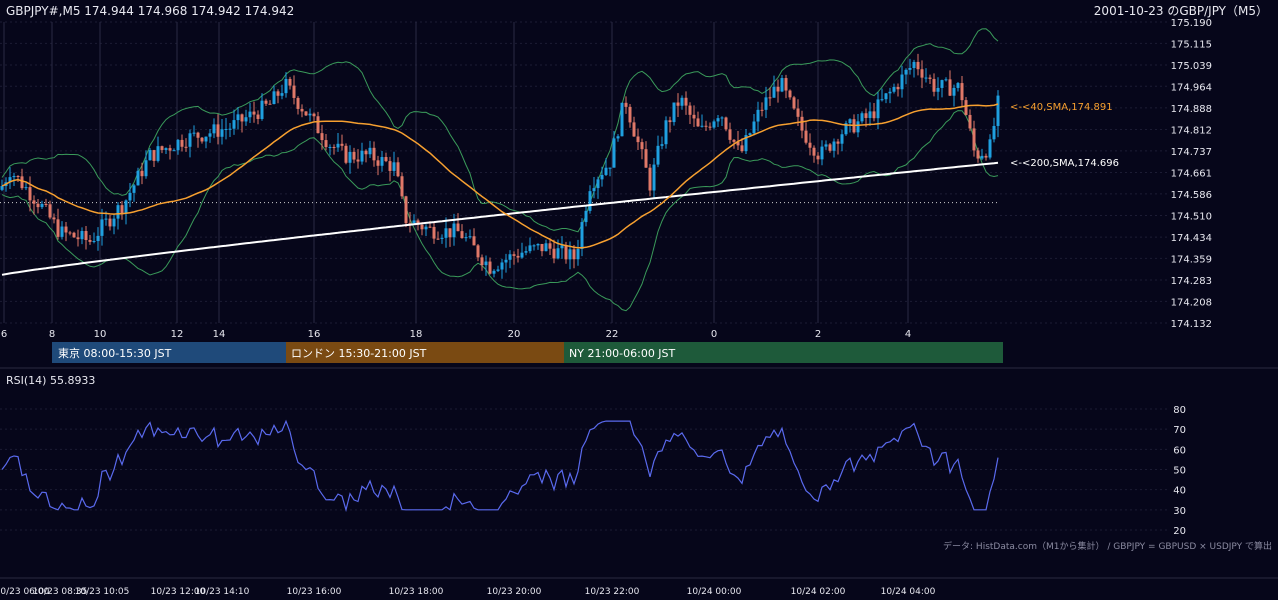 The width and height of the screenshot is (1278, 600). What do you see at coordinates (1061, 107) in the screenshot?
I see `sma40-label: <-<40,SMA,174.891` at bounding box center [1061, 107].